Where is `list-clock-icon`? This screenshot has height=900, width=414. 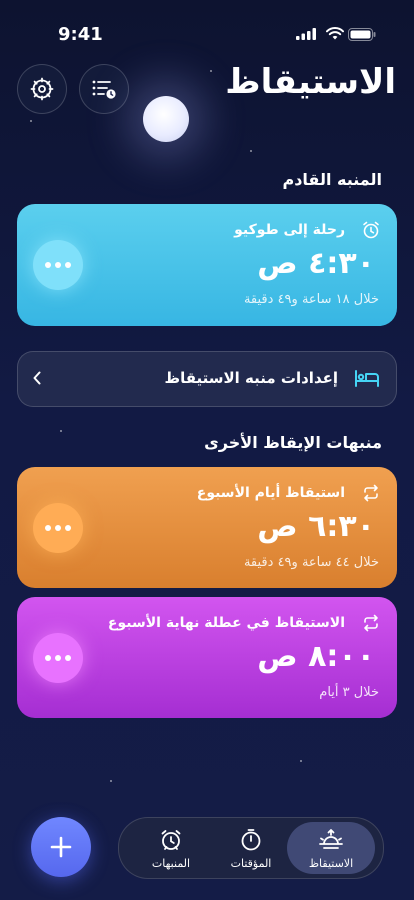
list-clock-icon is located at coordinates (104, 89).